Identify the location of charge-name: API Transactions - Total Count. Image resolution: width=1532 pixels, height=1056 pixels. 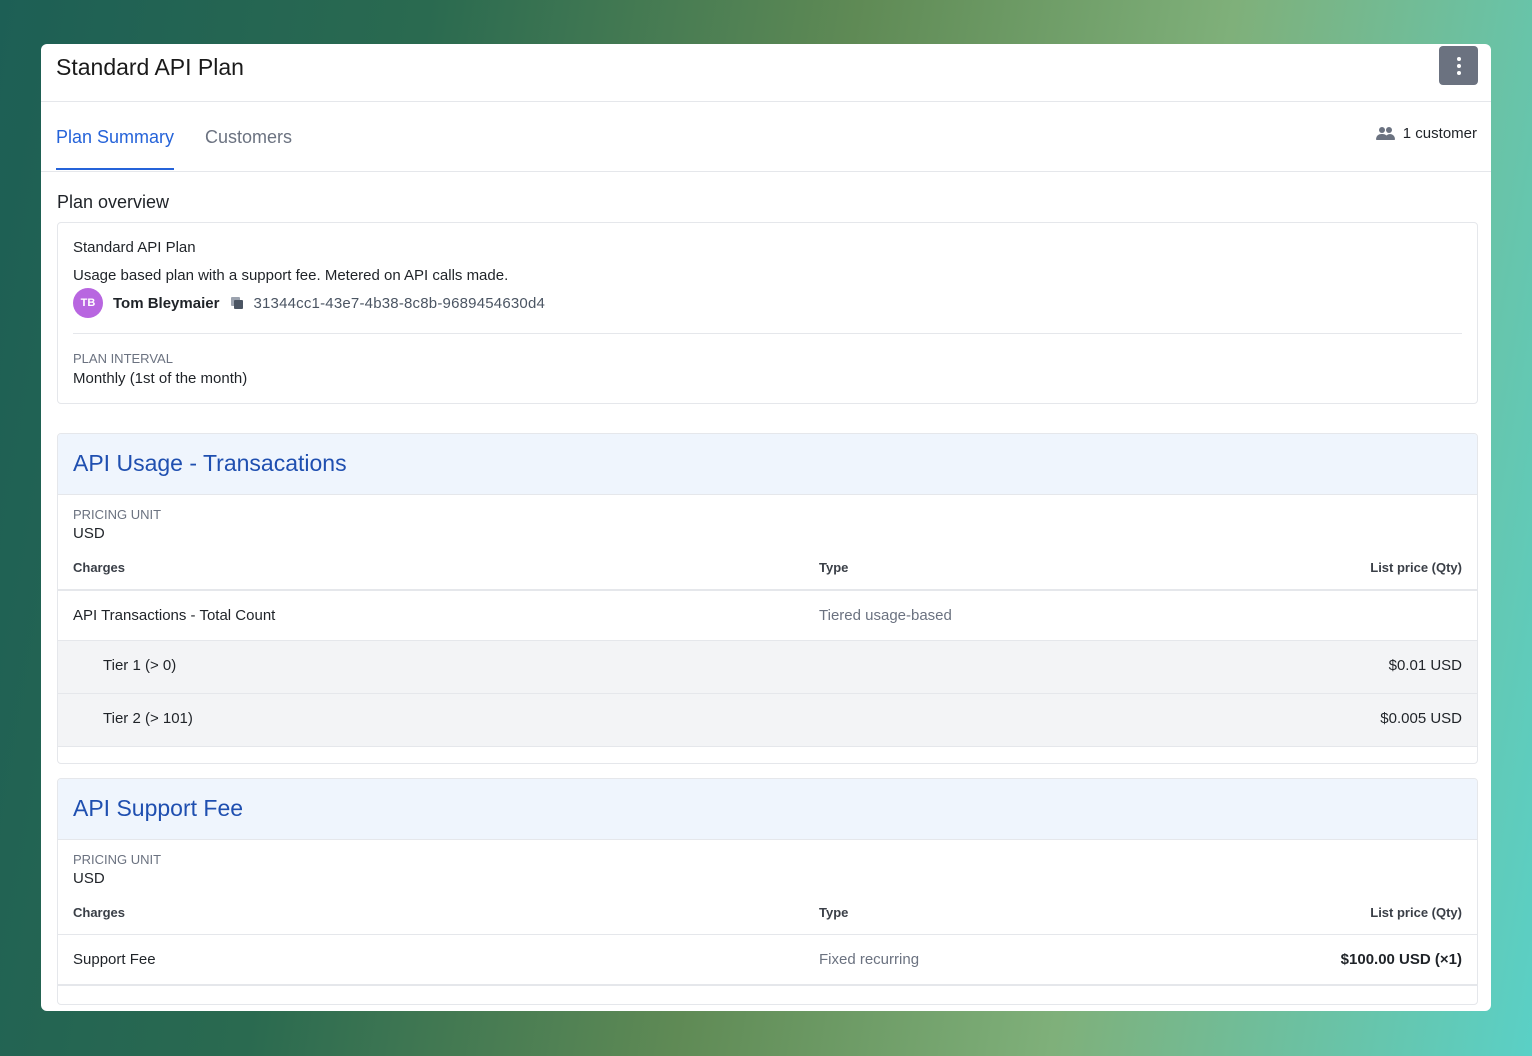
(174, 615).